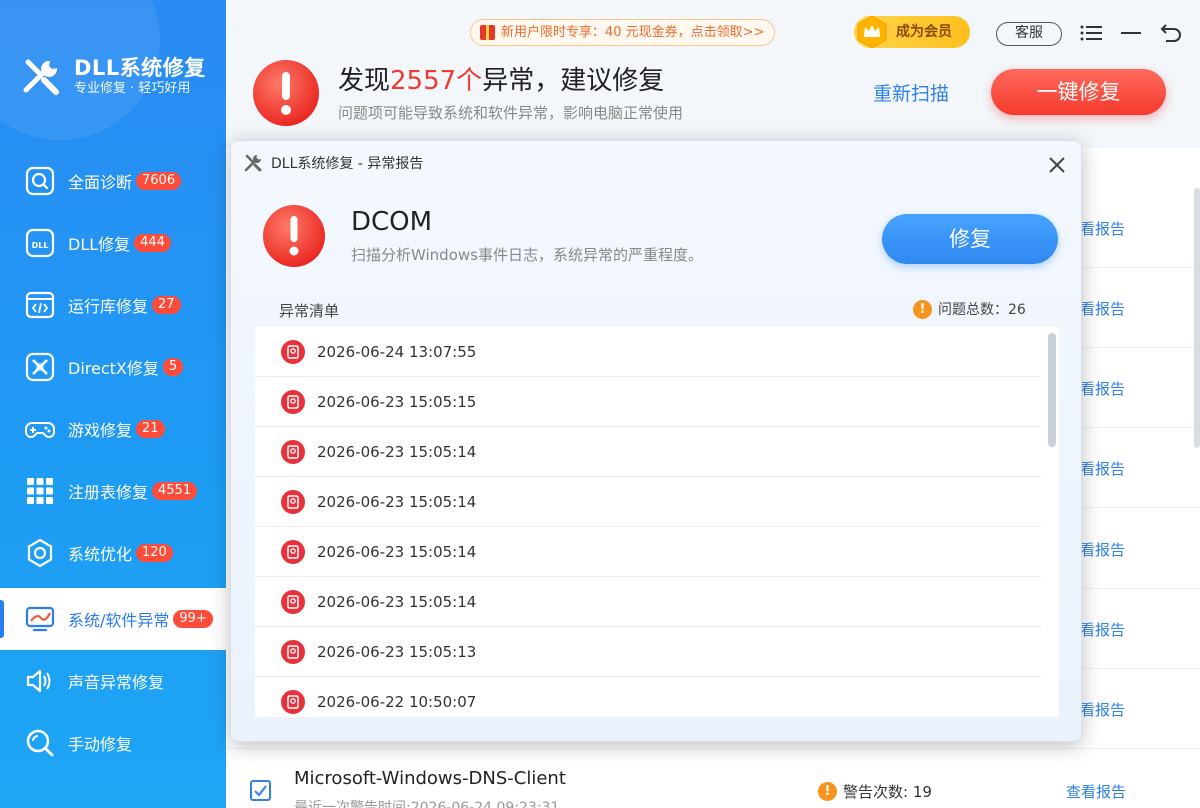 This screenshot has width=1200, height=808. What do you see at coordinates (427, 804) in the screenshot?
I see `issue-last-warning-time: 最近一次警告时间:2026-06-24 09:23:31` at bounding box center [427, 804].